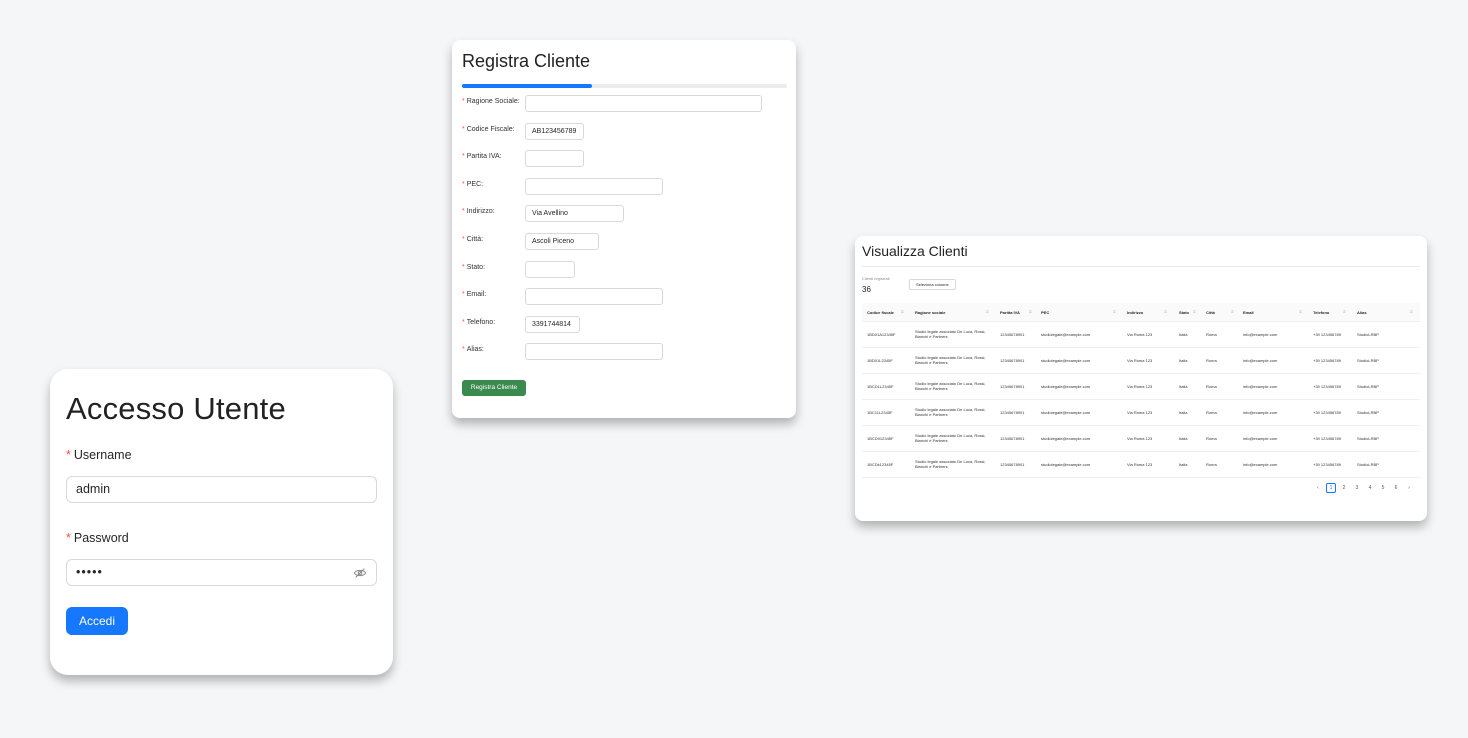 The width and height of the screenshot is (1468, 738). What do you see at coordinates (562, 241) in the screenshot?
I see `citta-input: Ascoli Piceno` at bounding box center [562, 241].